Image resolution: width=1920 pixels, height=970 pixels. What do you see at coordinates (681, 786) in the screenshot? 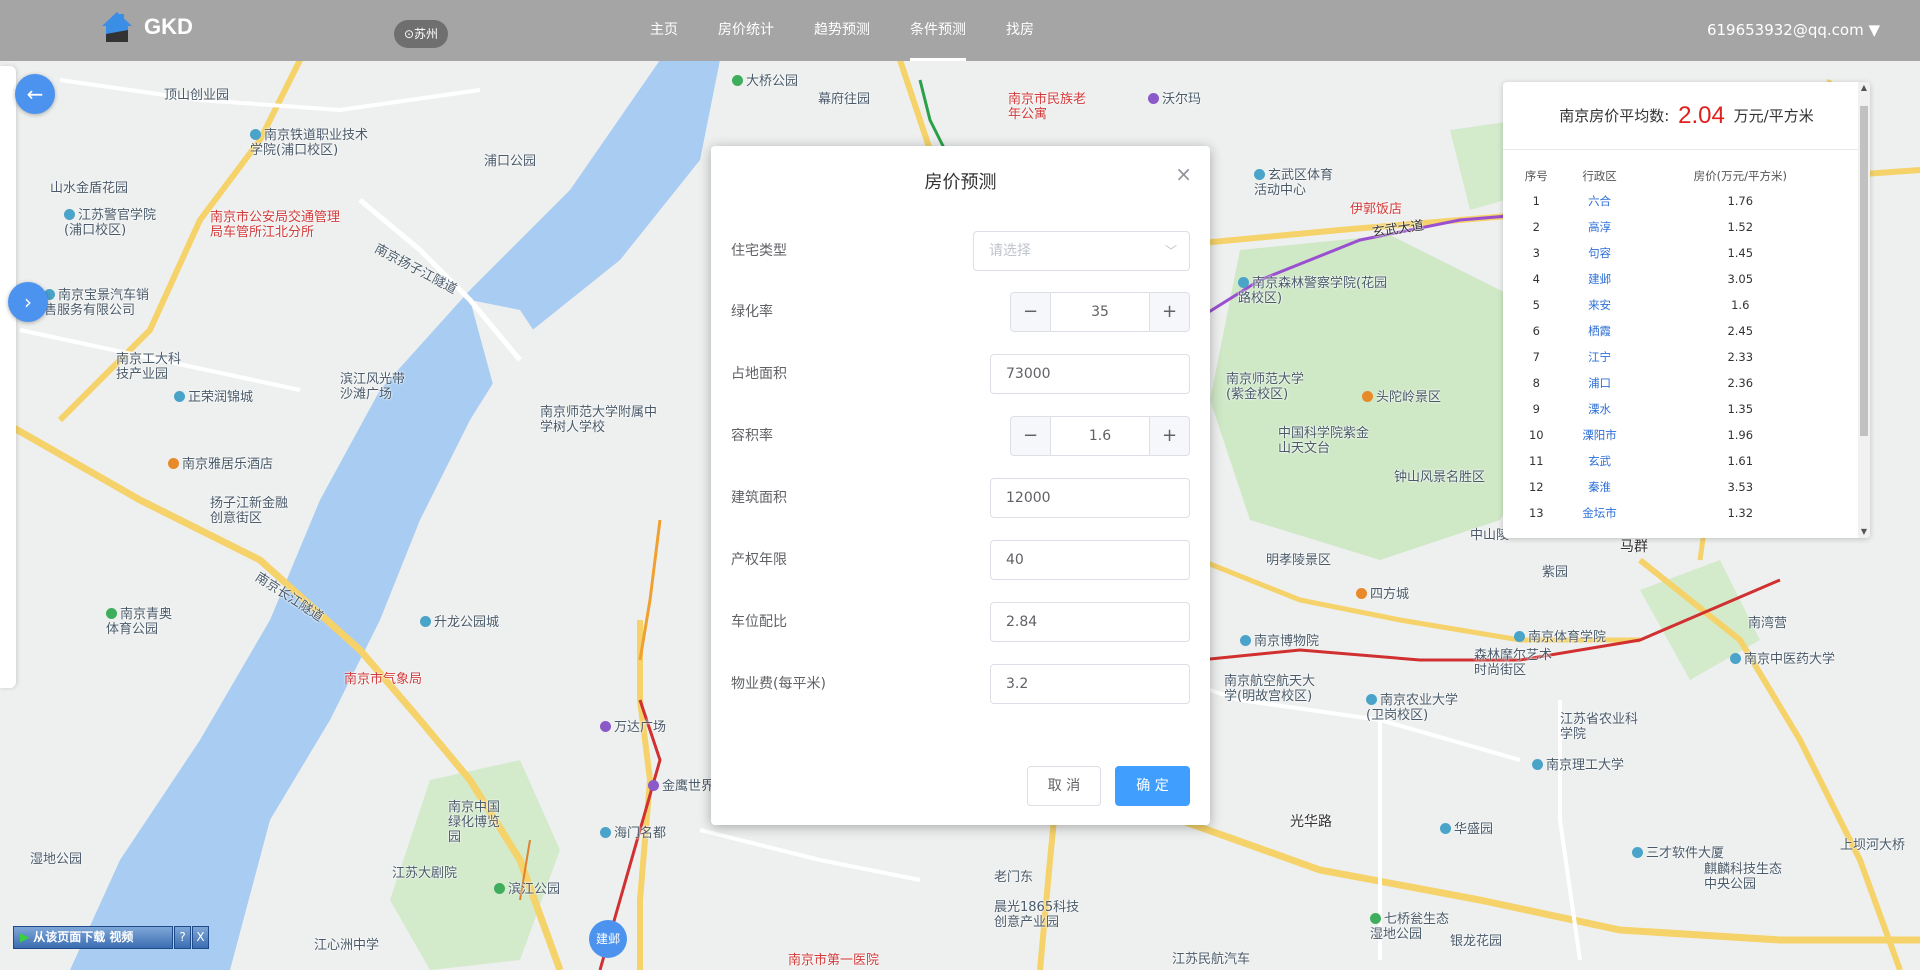
I see `map-label: 金鹰世界` at bounding box center [681, 786].